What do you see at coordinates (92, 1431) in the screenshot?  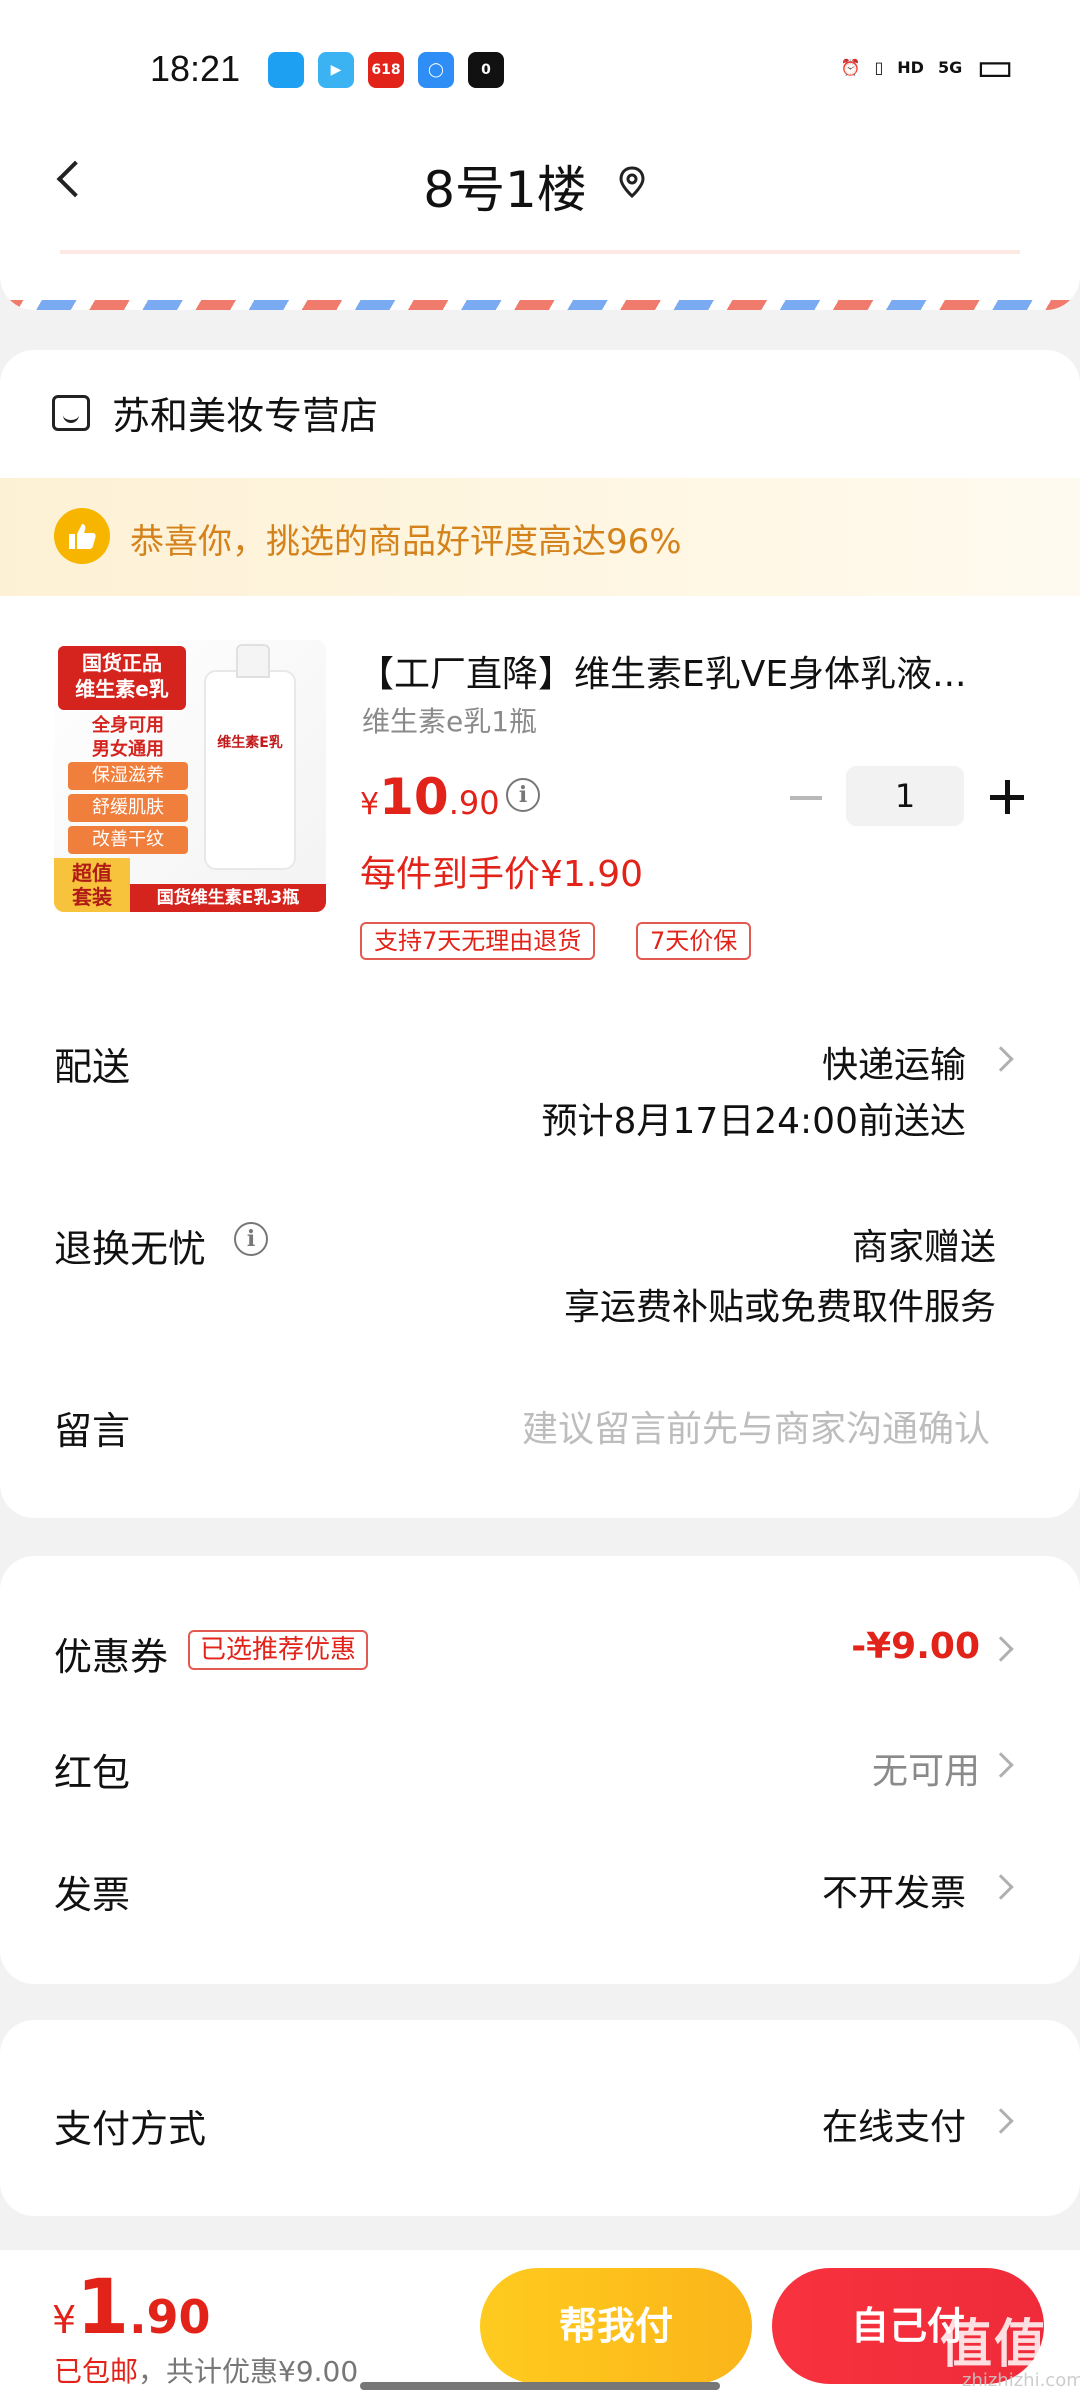 I see `message-label: 留言` at bounding box center [92, 1431].